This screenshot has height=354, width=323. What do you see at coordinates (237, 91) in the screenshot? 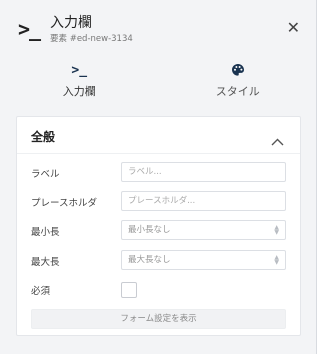
I see `tab-label: スタイル` at bounding box center [237, 91].